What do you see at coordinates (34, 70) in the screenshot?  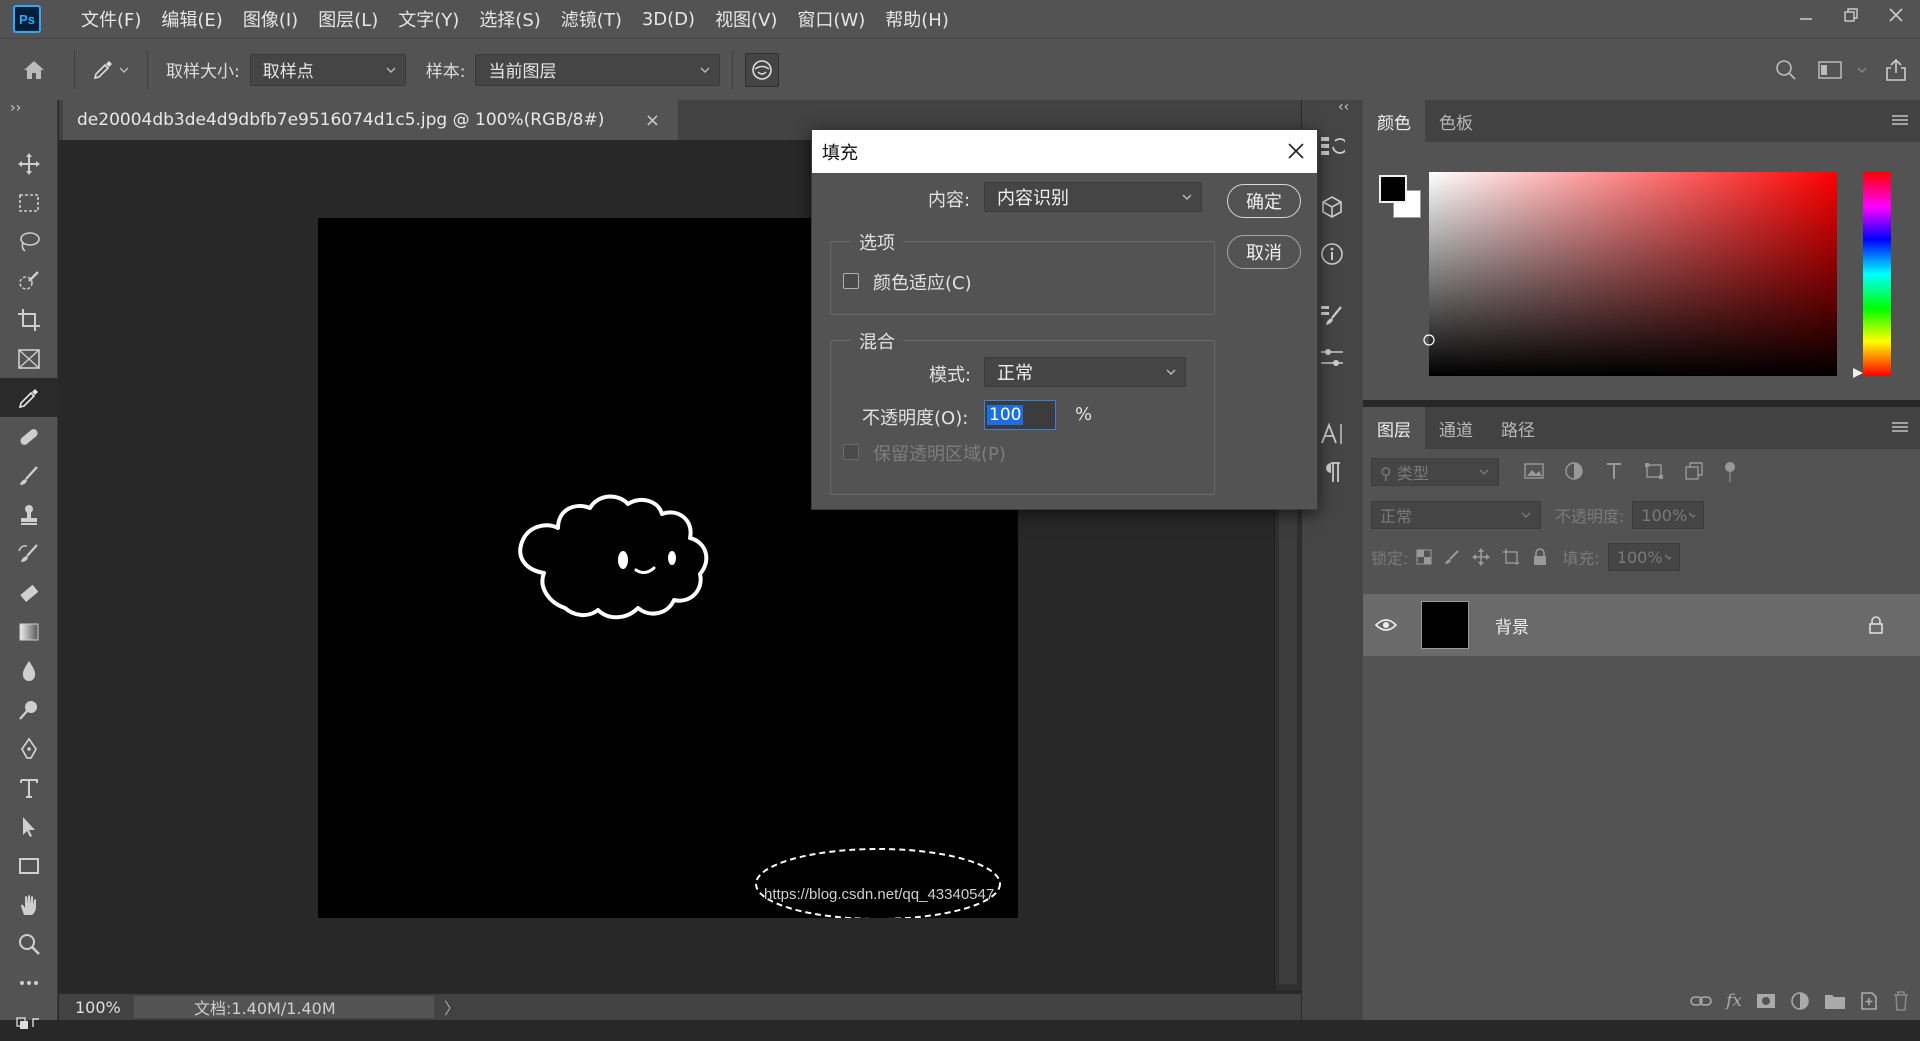 I see `home-button` at bounding box center [34, 70].